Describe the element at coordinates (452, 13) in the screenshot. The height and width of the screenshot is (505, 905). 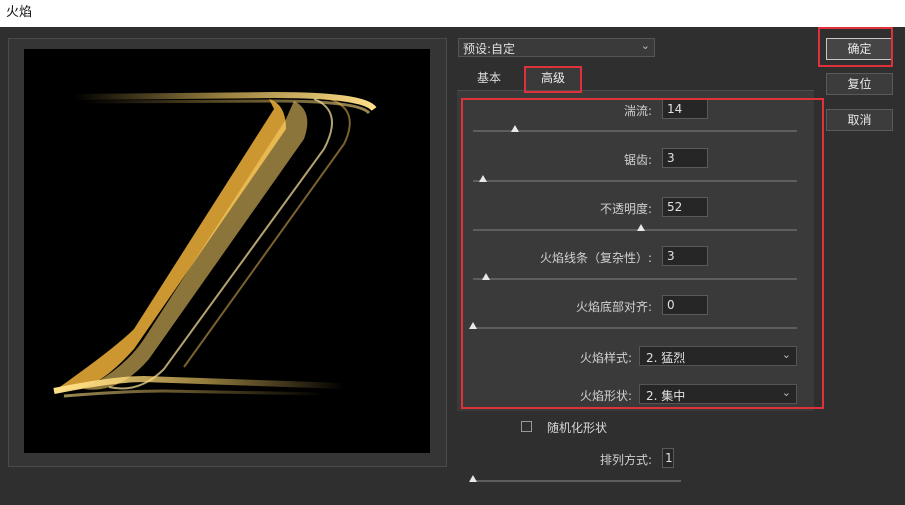
I see `title-bar: 火焰` at that location.